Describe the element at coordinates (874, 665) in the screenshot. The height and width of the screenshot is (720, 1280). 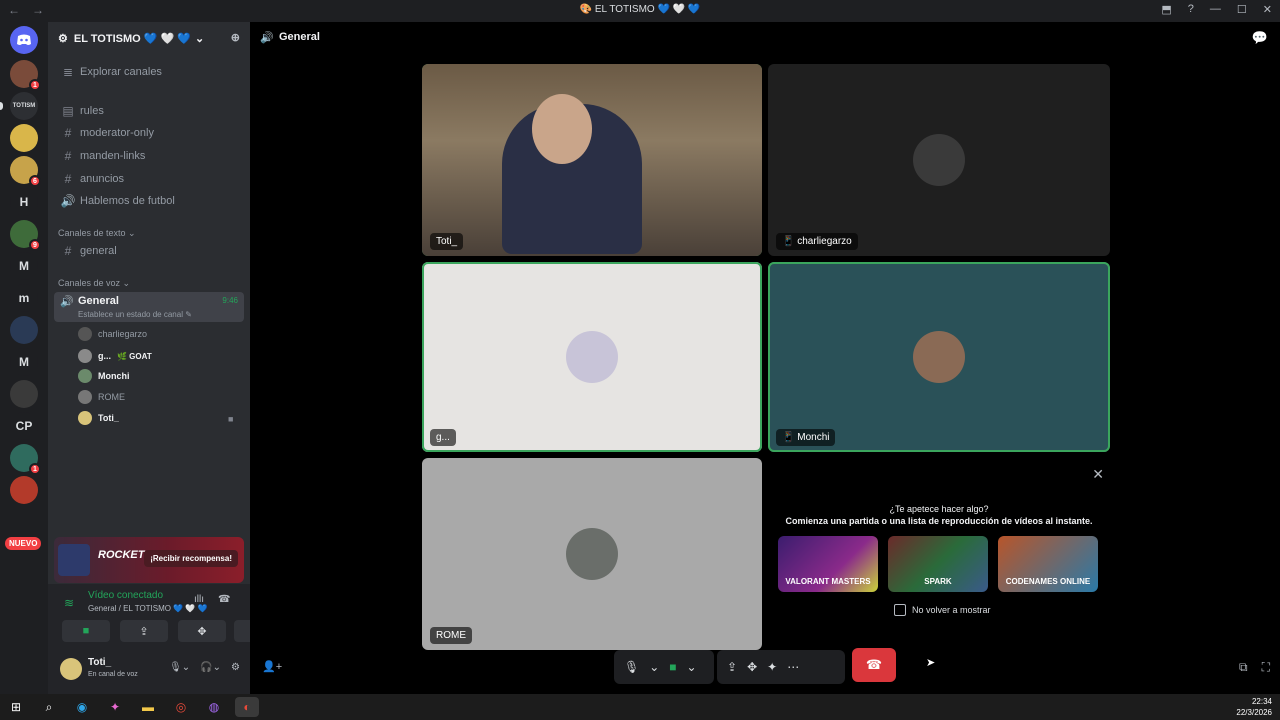
I see `hang-up-button: ☎` at that location.